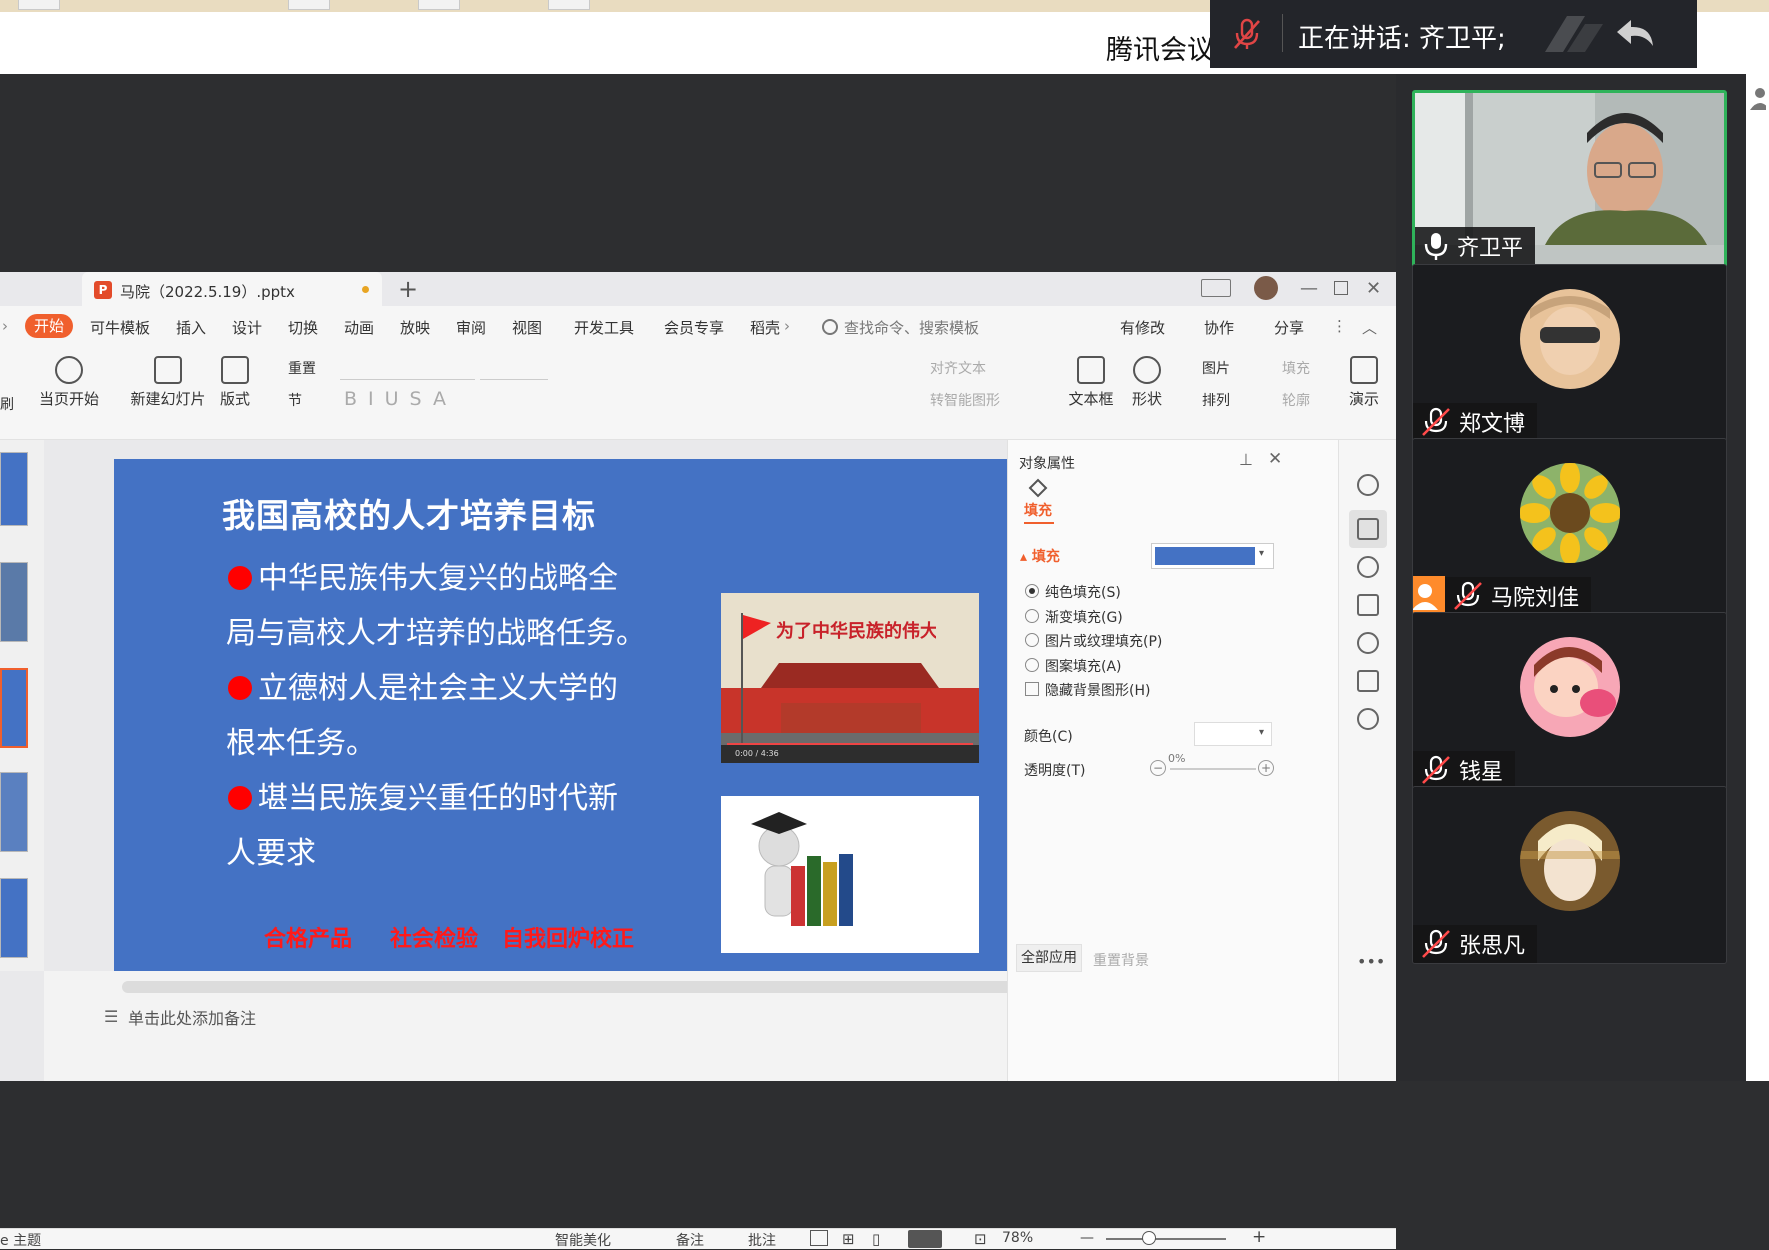 The image size is (1769, 1250). I want to click on apply-all-button: 全部应用, so click(1049, 958).